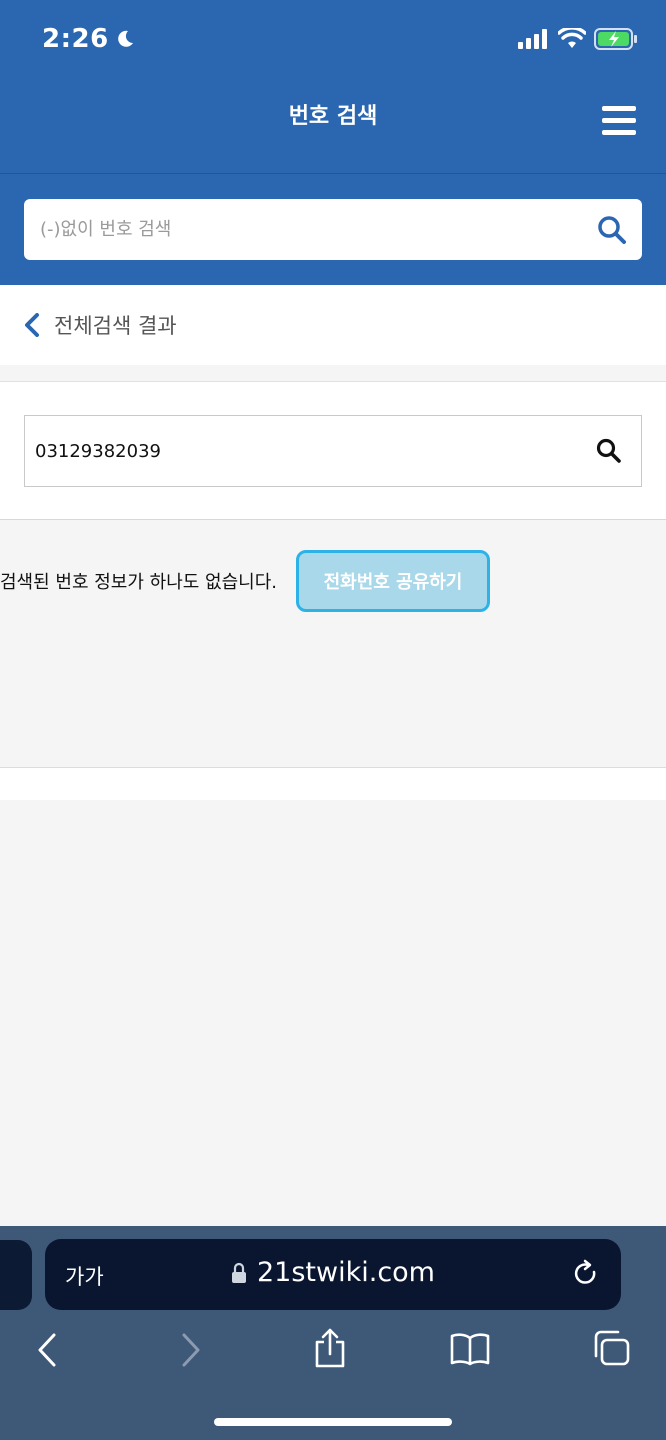  I want to click on lock-icon, so click(239, 1272).